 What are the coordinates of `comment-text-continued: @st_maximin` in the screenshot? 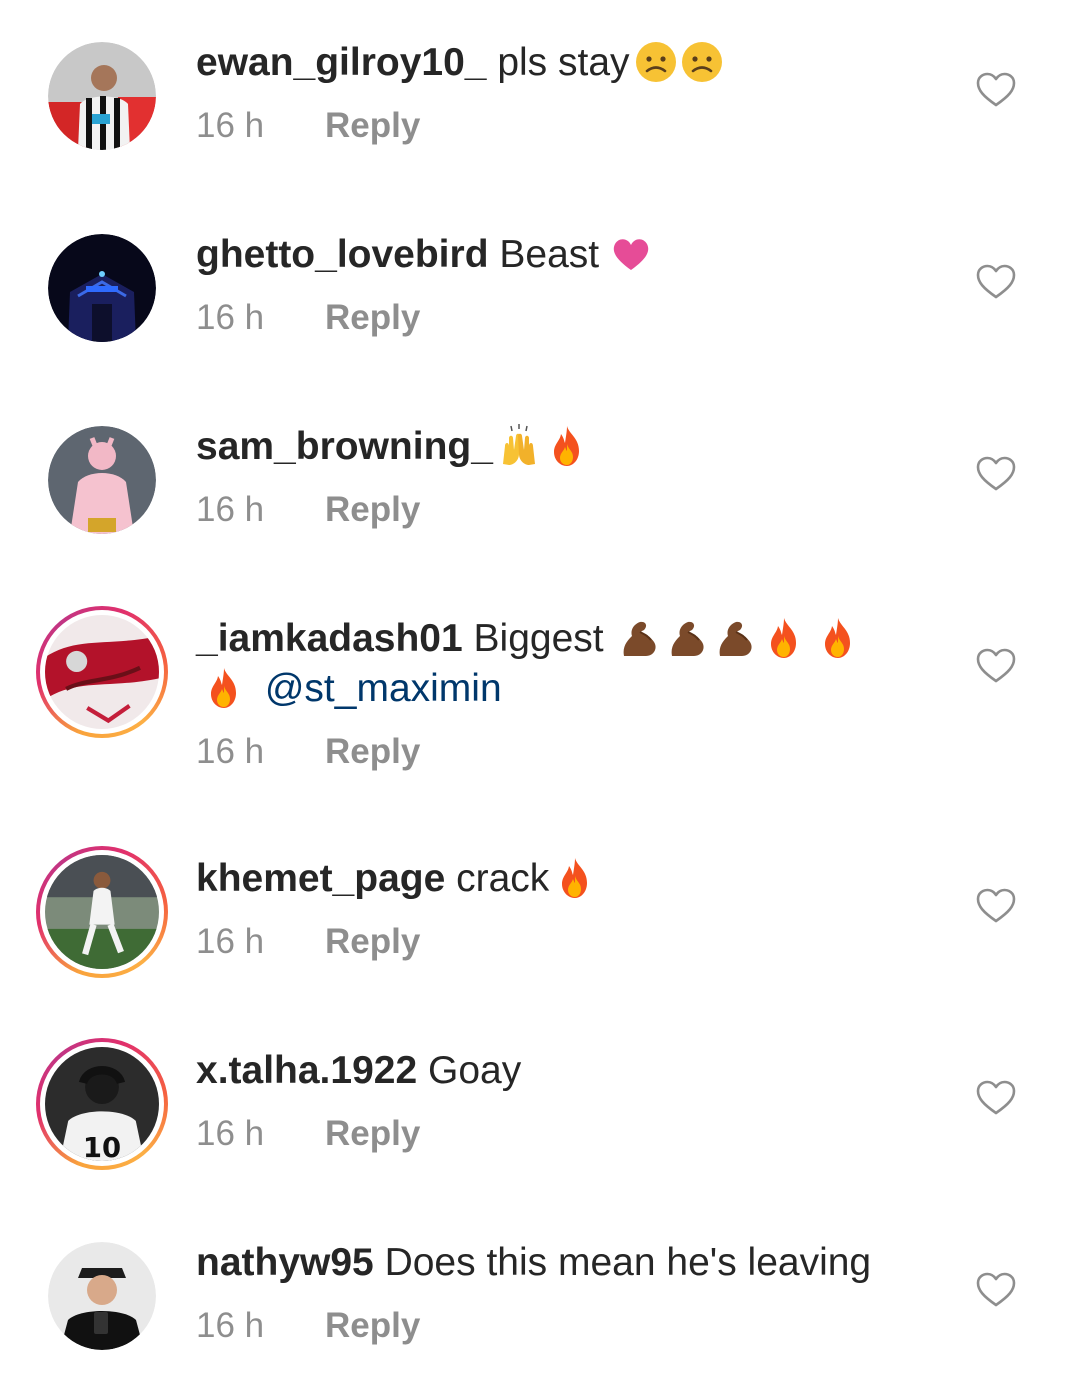 It's located at (349, 689).